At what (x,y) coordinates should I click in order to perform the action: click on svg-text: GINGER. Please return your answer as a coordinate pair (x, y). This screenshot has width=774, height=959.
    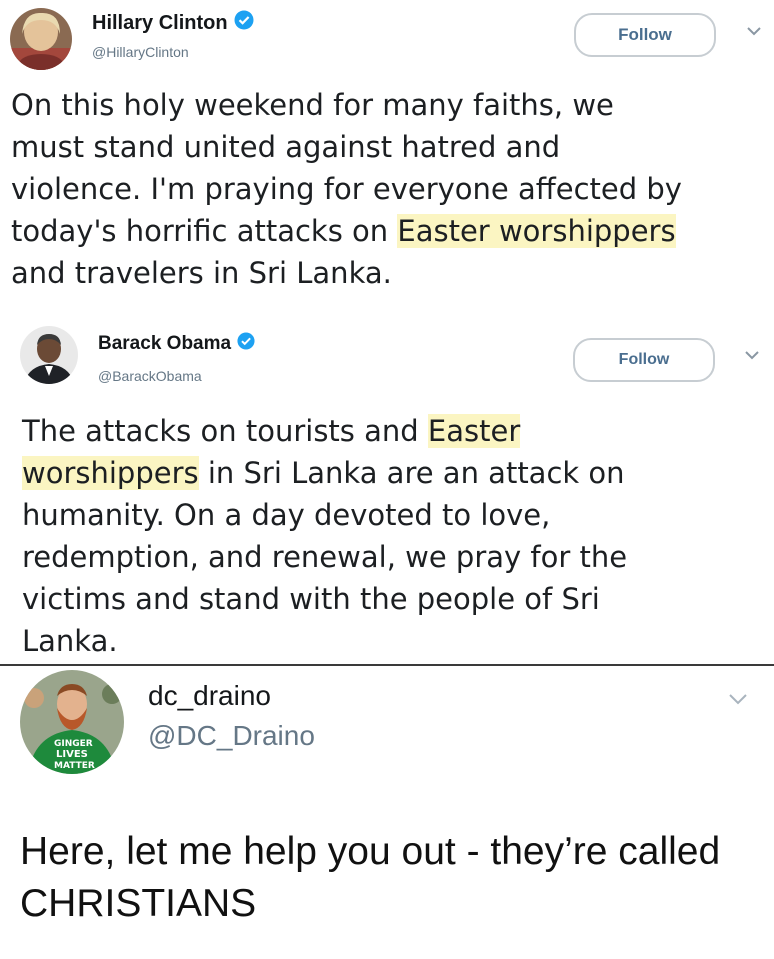
    Looking at the image, I should click on (73, 744).